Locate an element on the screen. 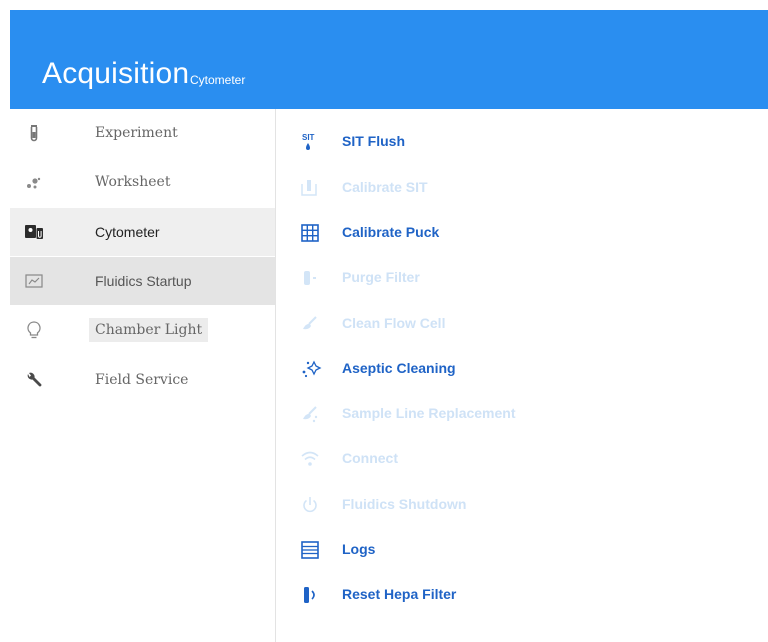 Image resolution: width=768 pixels, height=642 pixels. action-label: Connect is located at coordinates (370, 458).